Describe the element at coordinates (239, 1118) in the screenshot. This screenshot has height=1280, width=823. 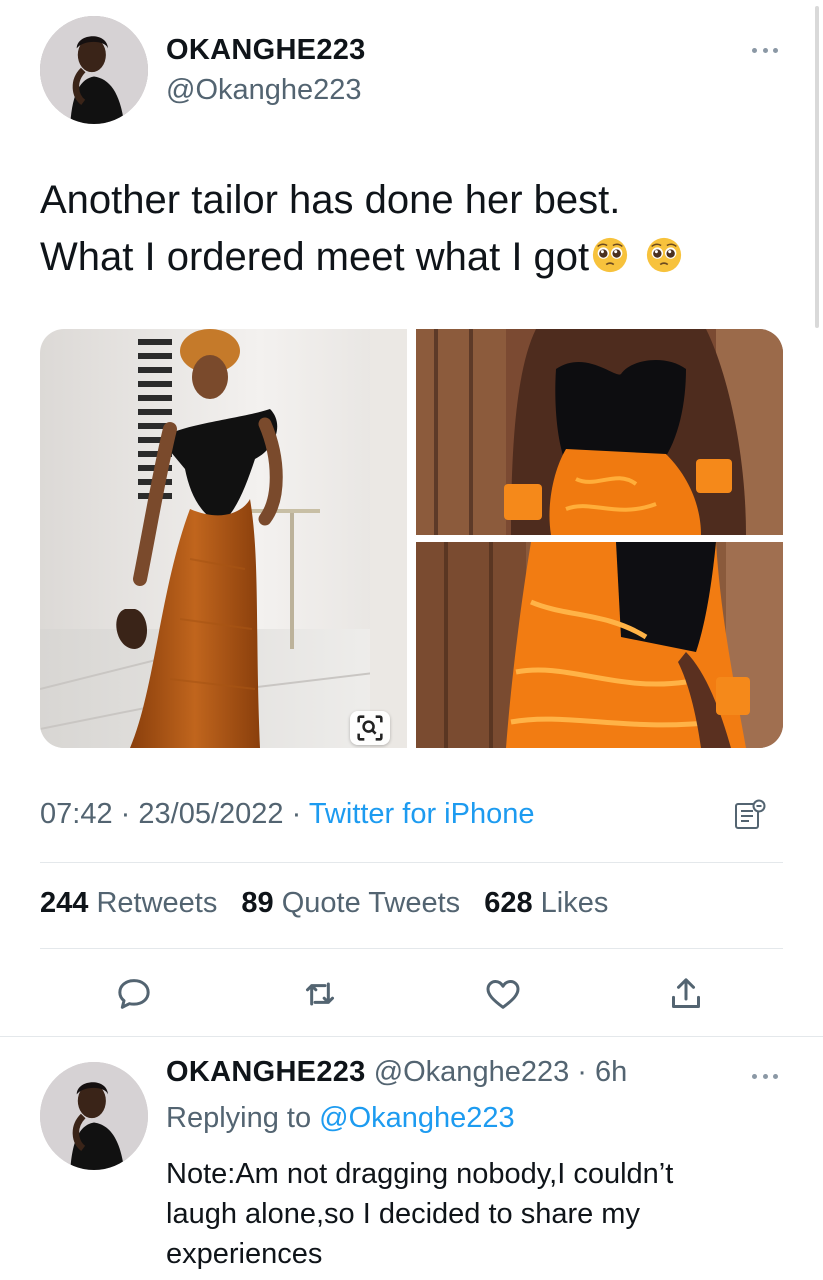
I see `replying-to-prefix: Replying to` at that location.